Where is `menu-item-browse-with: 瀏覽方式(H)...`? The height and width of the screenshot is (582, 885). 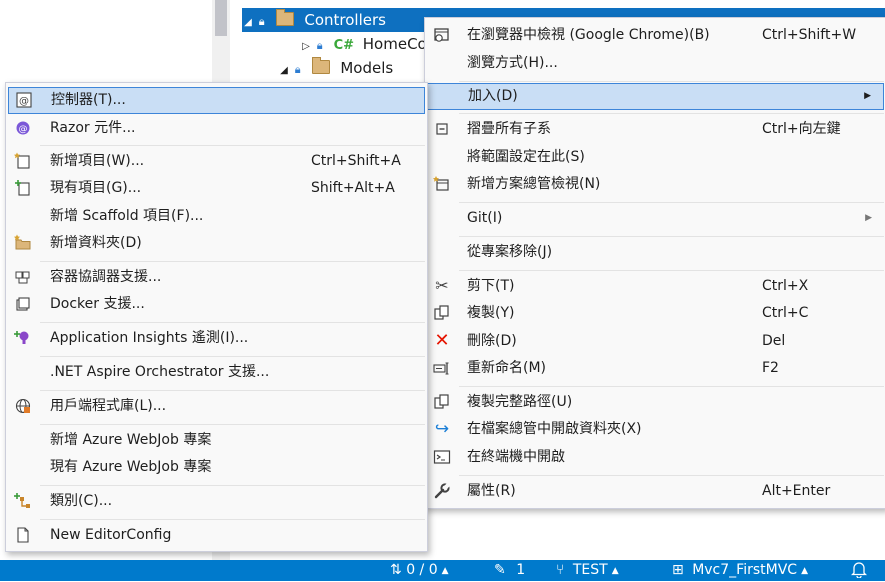
menu-item-browse-with: 瀏覽方式(H)... is located at coordinates (655, 63).